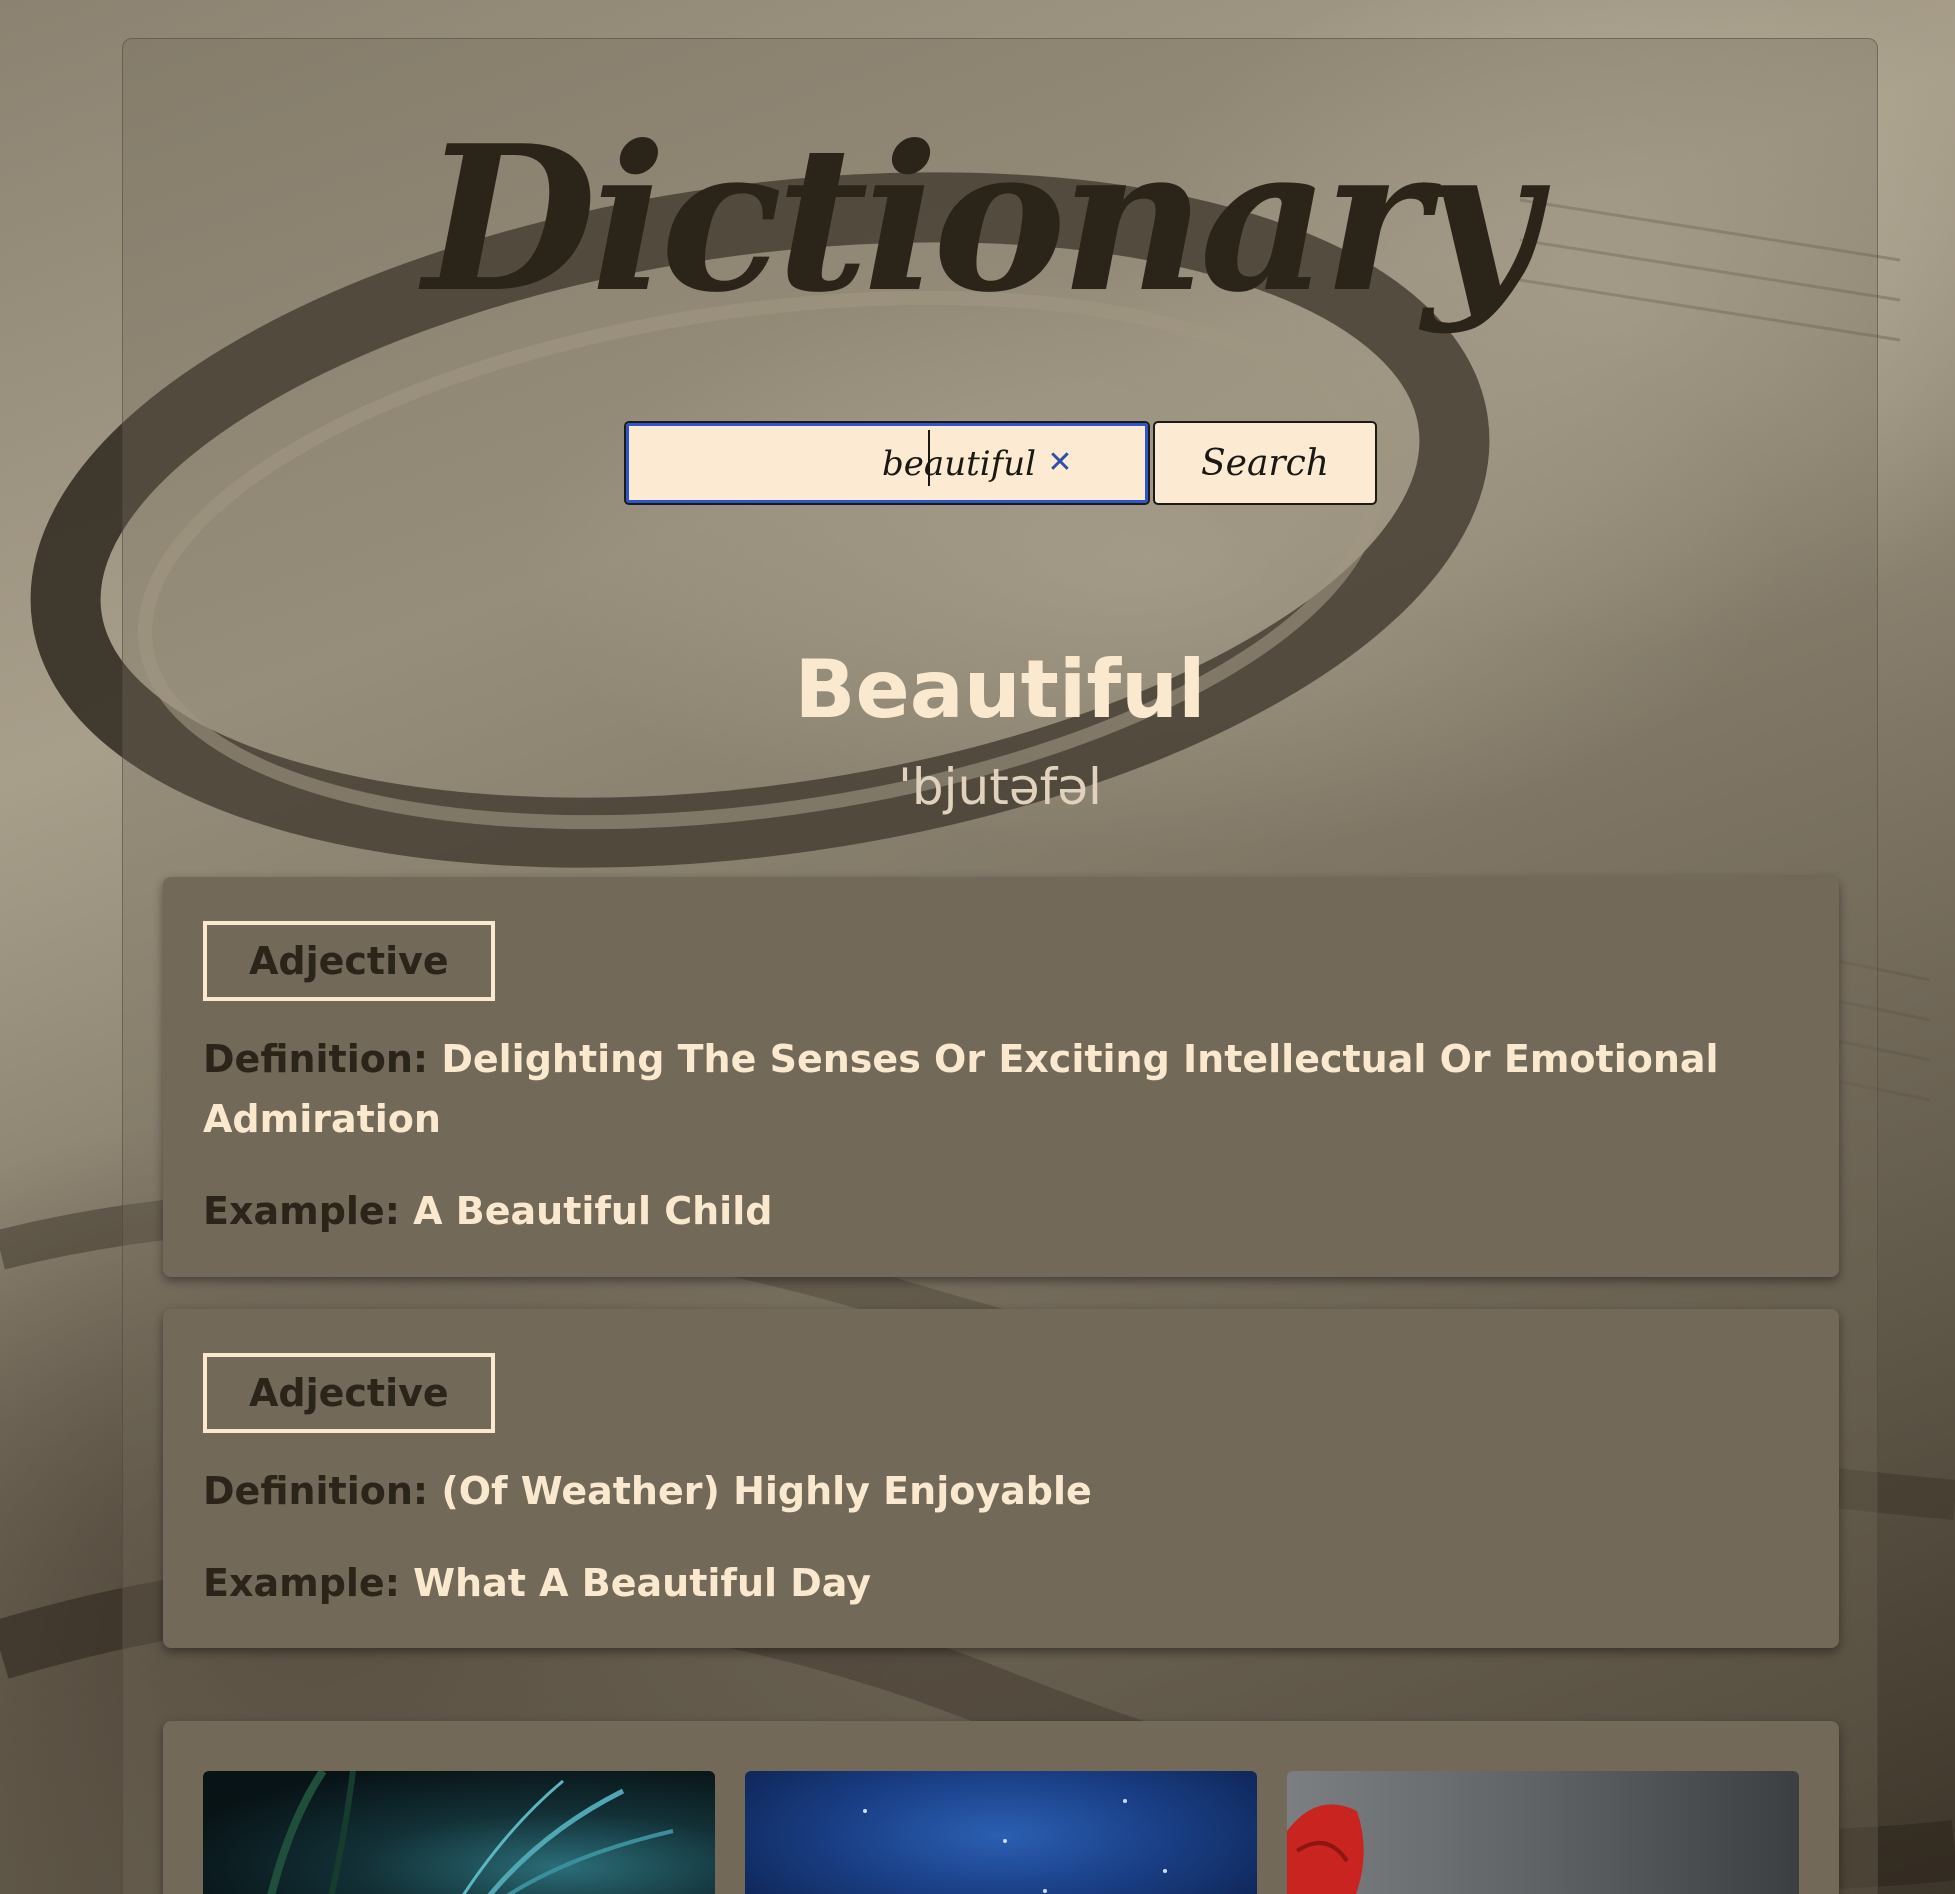 The width and height of the screenshot is (1955, 1894). Describe the element at coordinates (929, 458) in the screenshot. I see `text-cursor` at that location.